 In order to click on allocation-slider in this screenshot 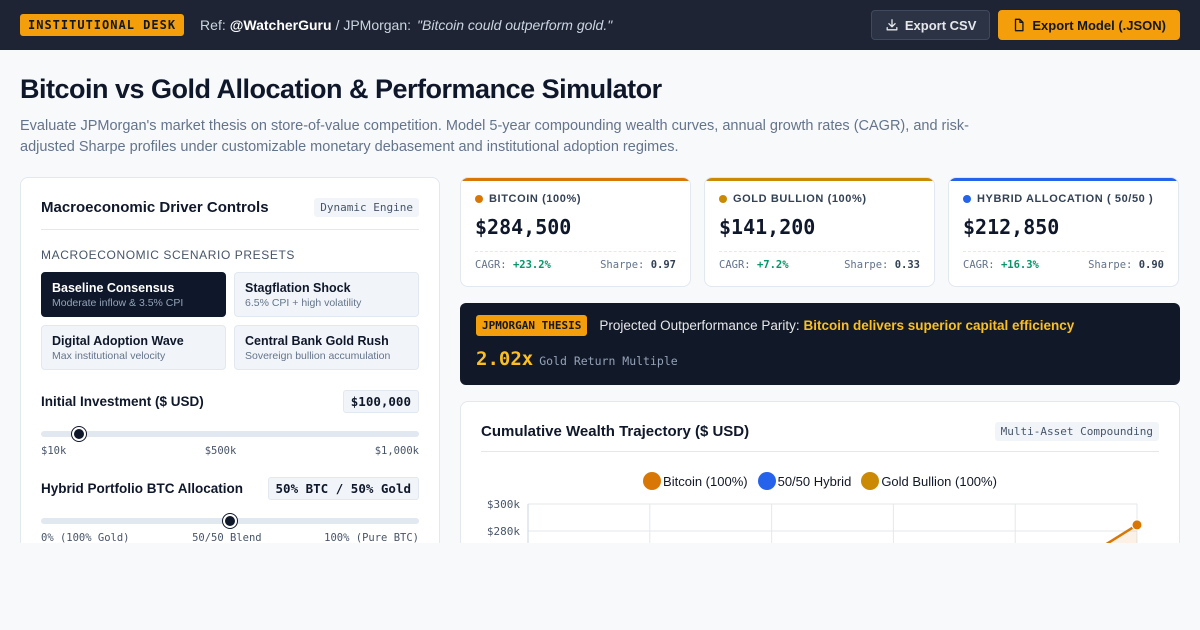, I will do `click(230, 521)`.